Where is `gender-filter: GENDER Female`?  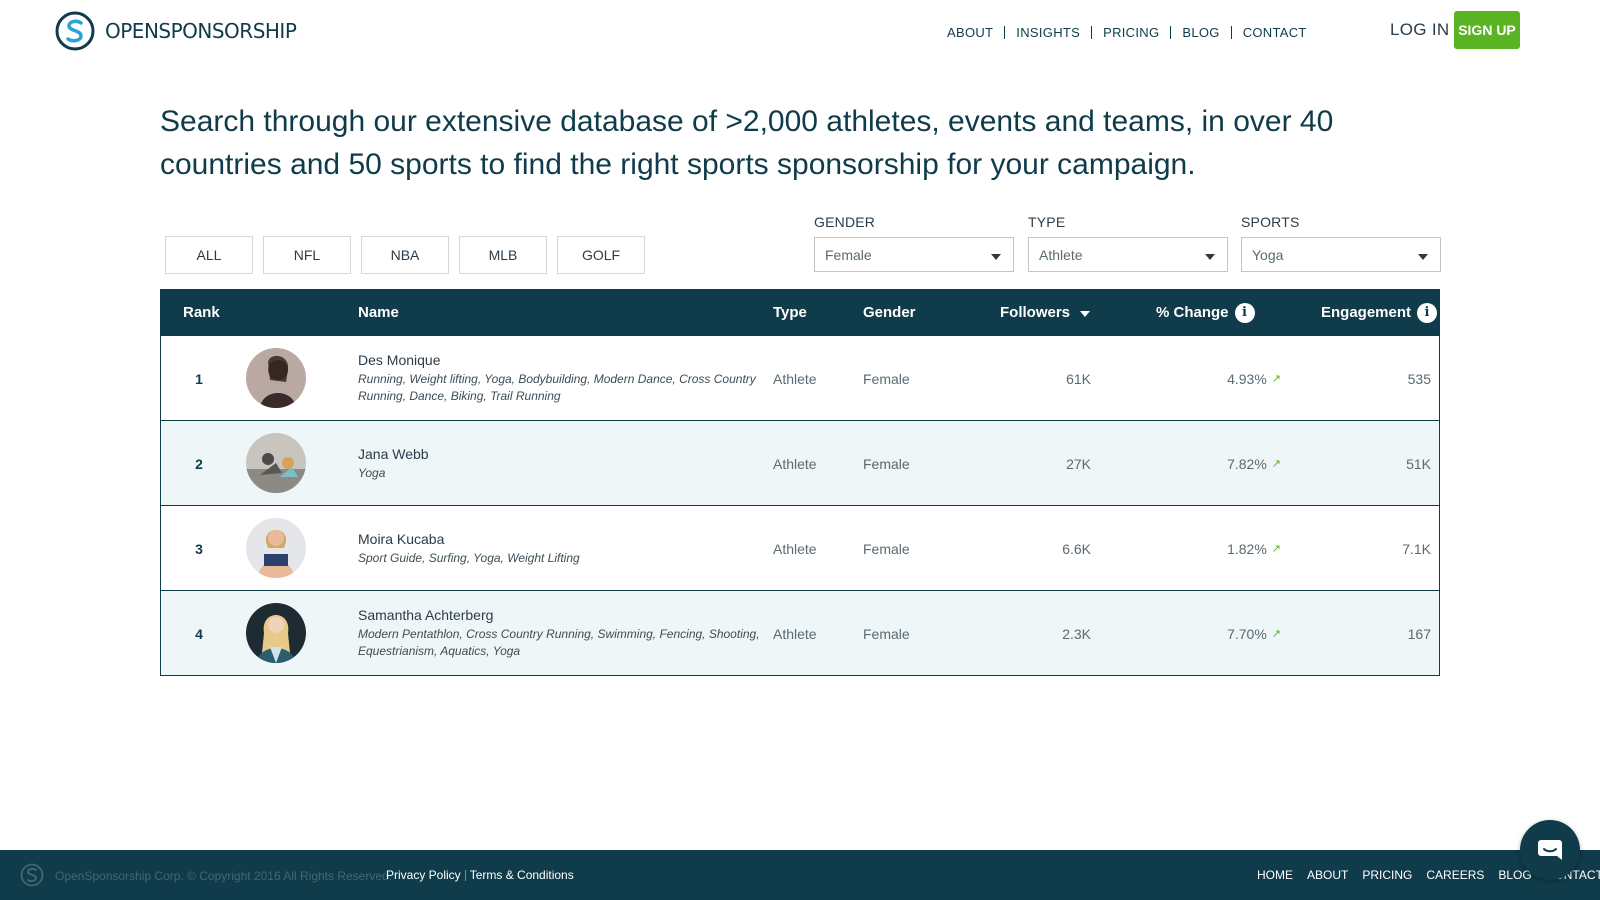 gender-filter: GENDER Female is located at coordinates (914, 243).